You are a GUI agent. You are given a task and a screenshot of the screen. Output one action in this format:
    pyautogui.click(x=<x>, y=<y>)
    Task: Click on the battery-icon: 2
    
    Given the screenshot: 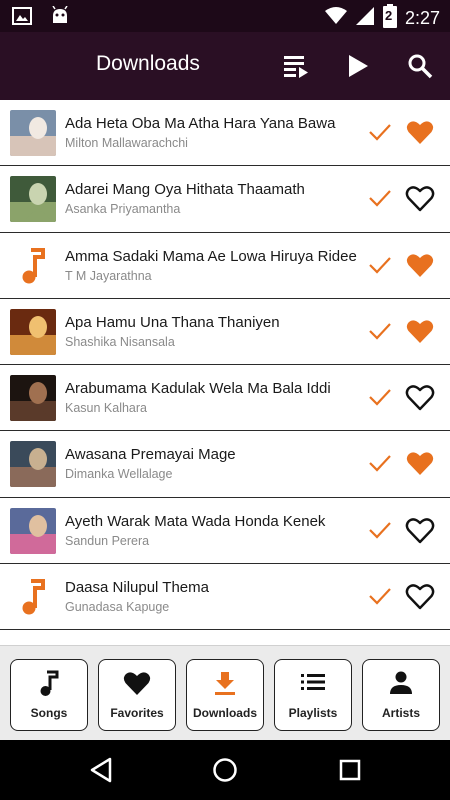 What is the action you would take?
    pyautogui.click(x=389, y=18)
    